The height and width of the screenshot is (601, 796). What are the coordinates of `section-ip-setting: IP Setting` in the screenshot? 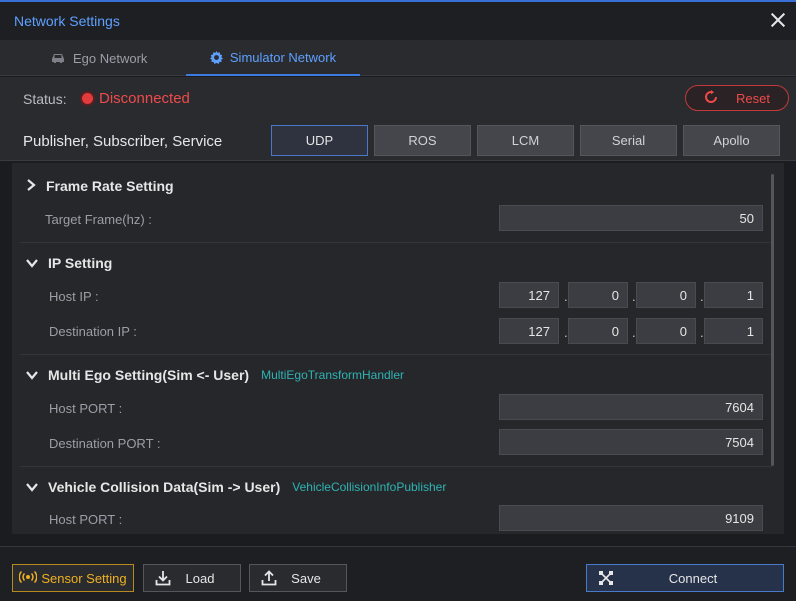 It's located at (69, 263).